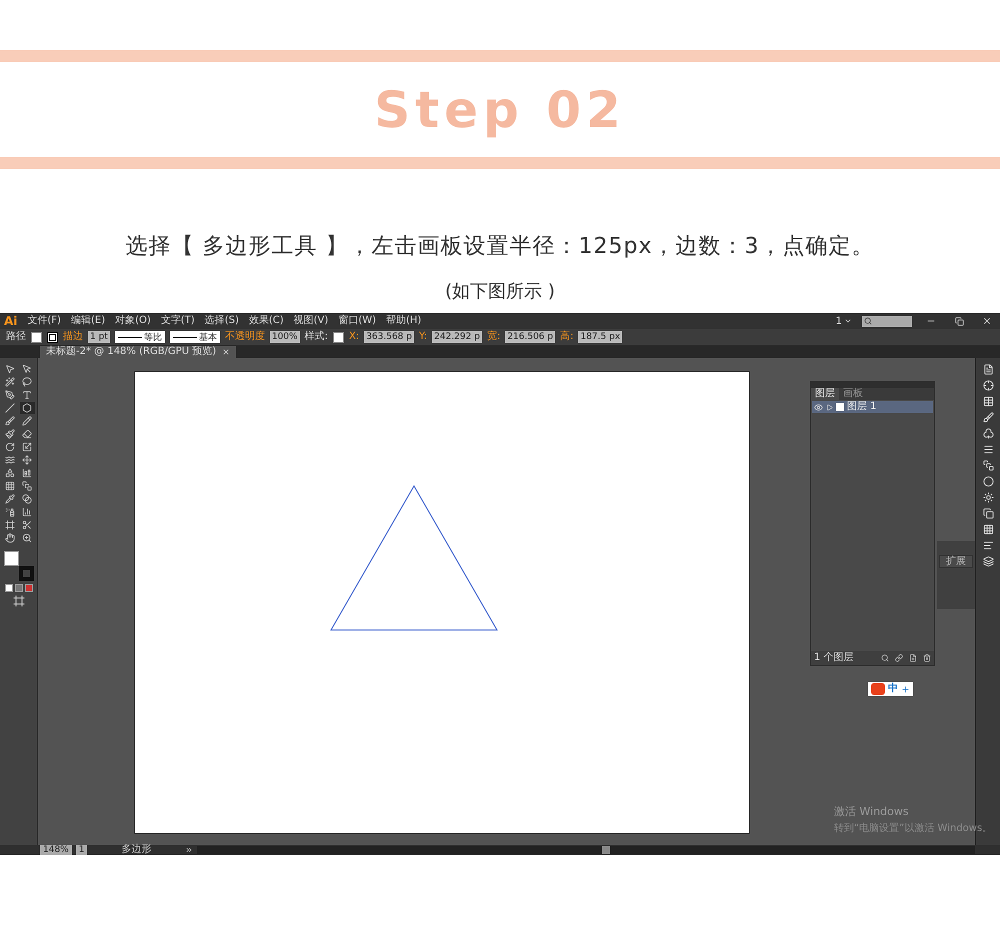 This screenshot has height=940, width=1000. What do you see at coordinates (82, 850) in the screenshot?
I see `artboard-field: 1` at bounding box center [82, 850].